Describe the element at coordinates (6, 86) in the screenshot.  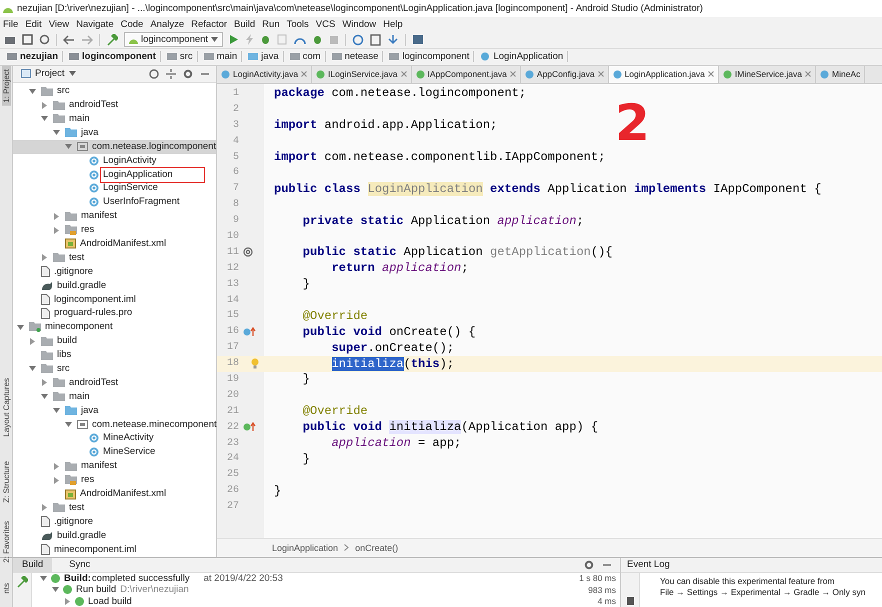
I see `tool-window-tab: 1: Project` at that location.